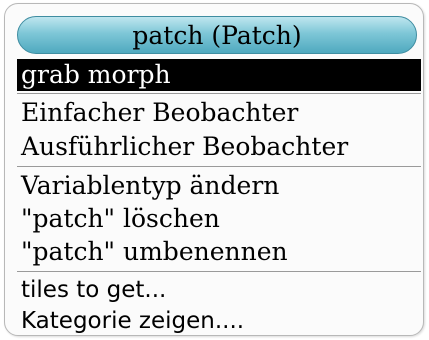  What do you see at coordinates (219, 186) in the screenshot?
I see `menu-item-change-variable-type: Variablentyp ändern` at bounding box center [219, 186].